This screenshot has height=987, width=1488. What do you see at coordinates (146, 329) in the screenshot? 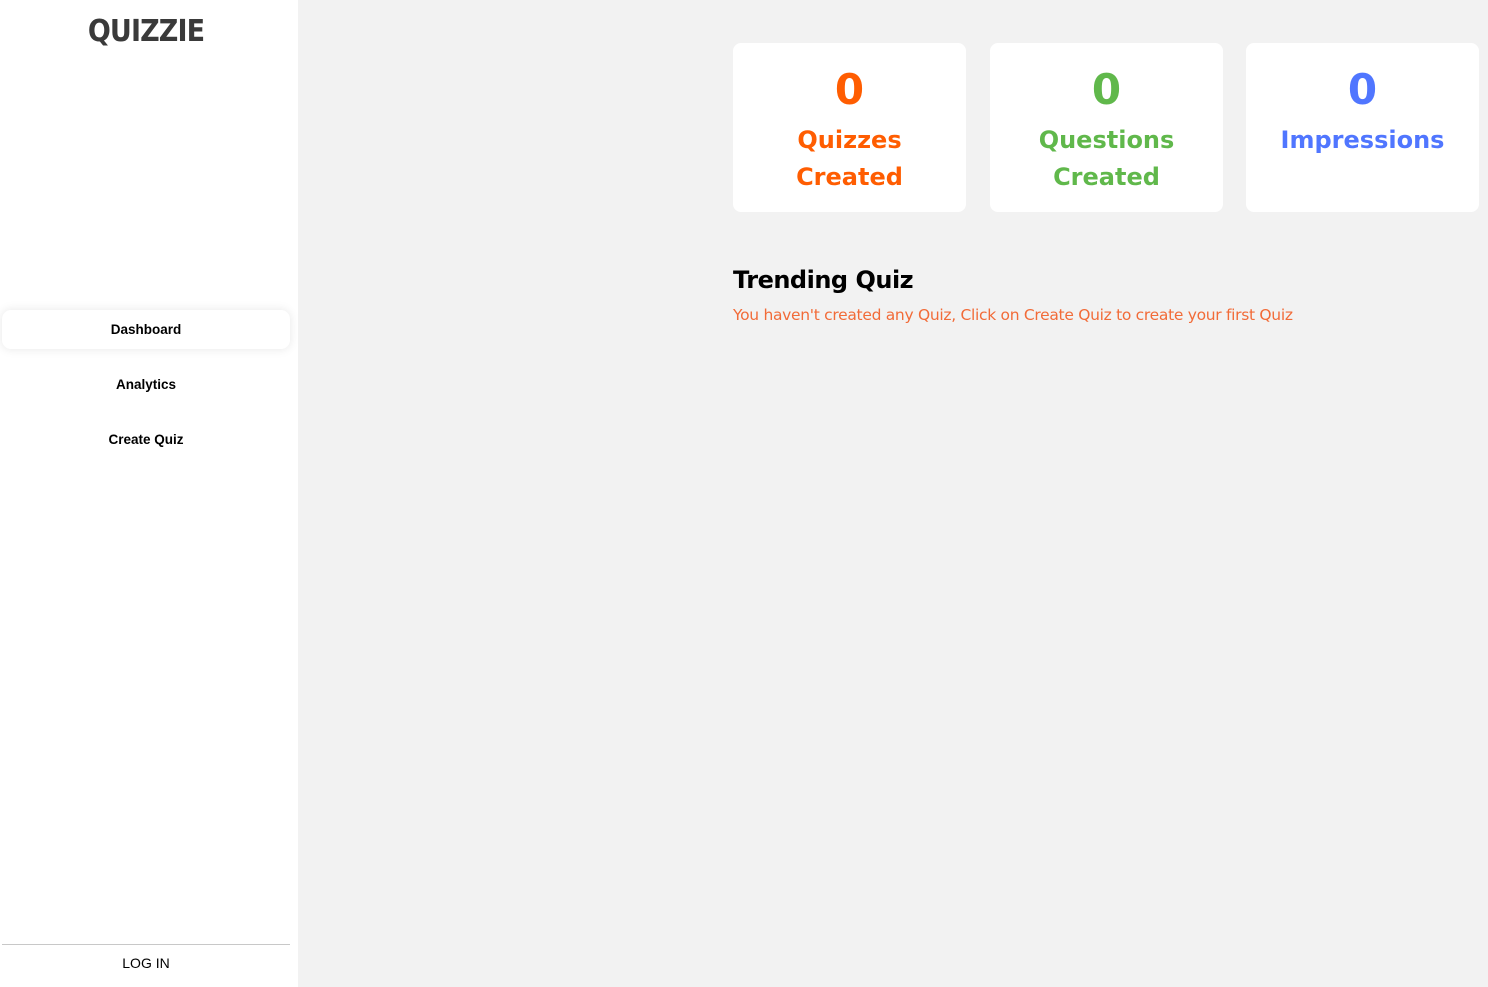
I see `sidebar-item-dashboard: Dashboard` at bounding box center [146, 329].